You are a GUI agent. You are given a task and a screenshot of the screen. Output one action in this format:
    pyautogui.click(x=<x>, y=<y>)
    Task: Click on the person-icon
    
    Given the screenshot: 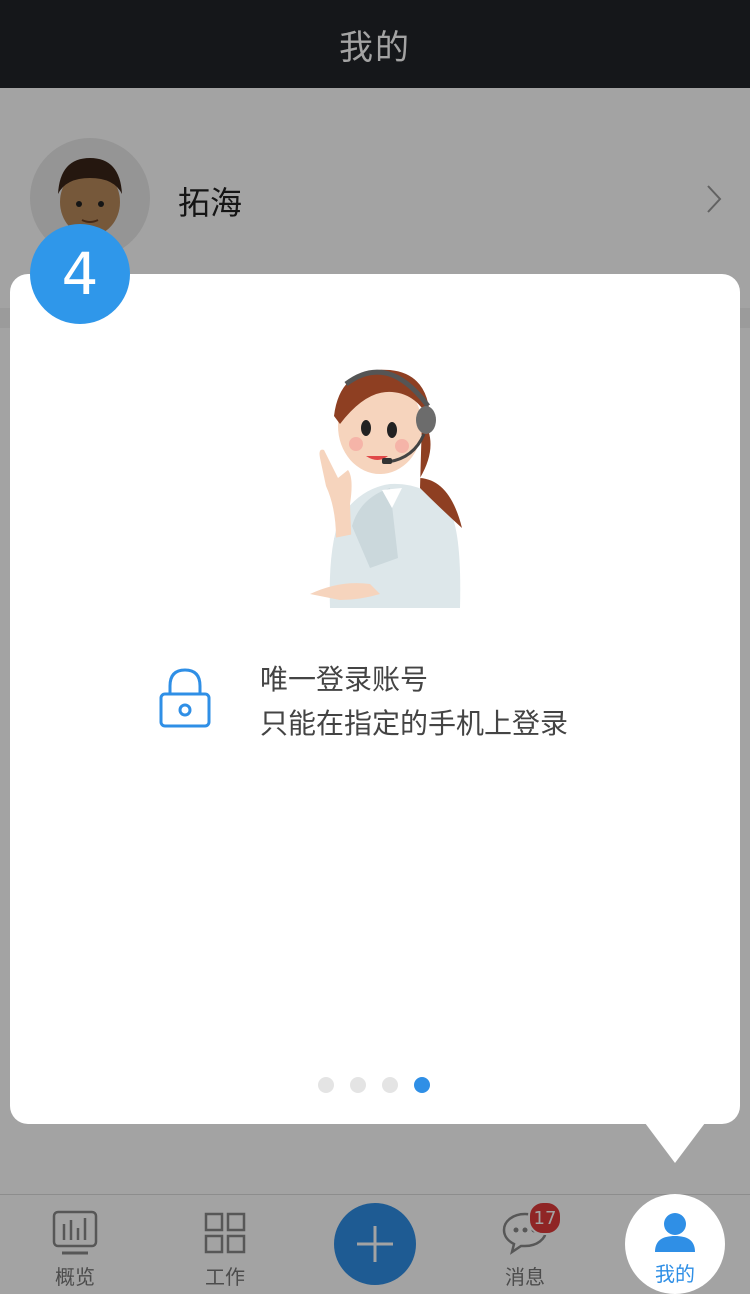 What is the action you would take?
    pyautogui.click(x=675, y=1232)
    